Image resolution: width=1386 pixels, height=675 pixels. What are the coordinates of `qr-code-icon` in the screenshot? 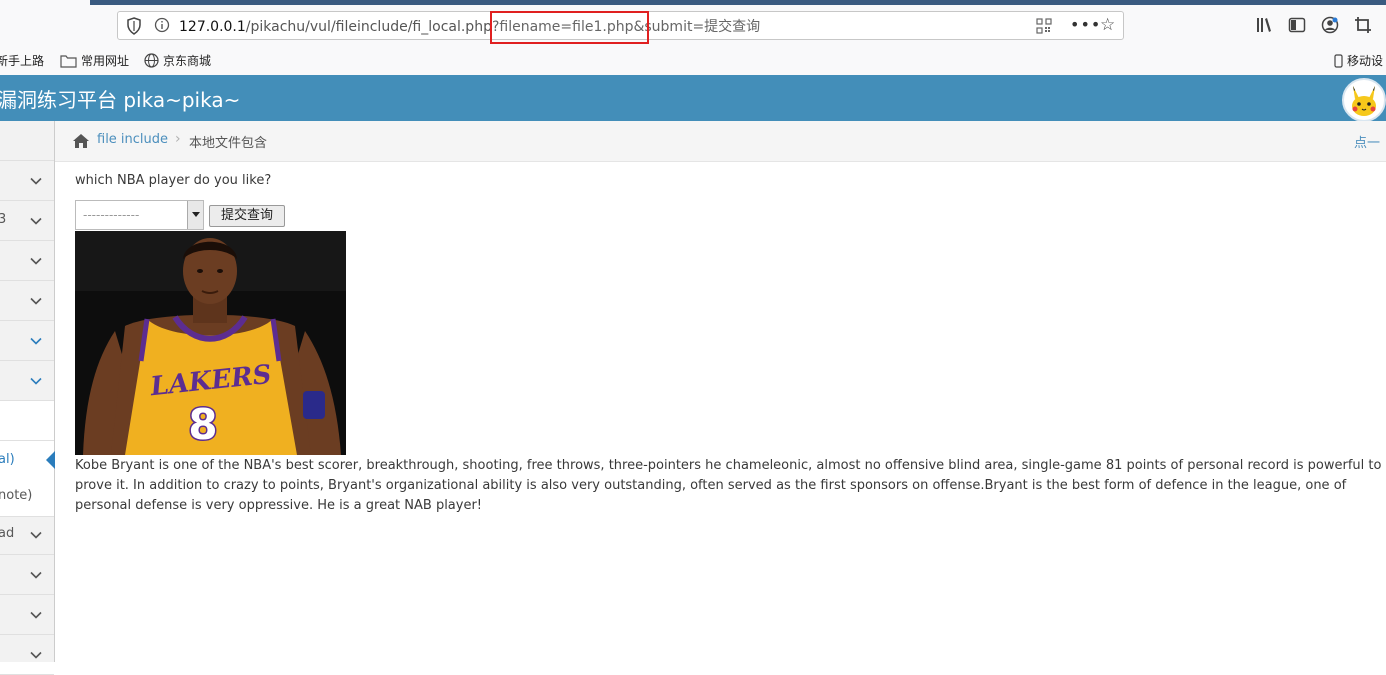 It's located at (1044, 26).